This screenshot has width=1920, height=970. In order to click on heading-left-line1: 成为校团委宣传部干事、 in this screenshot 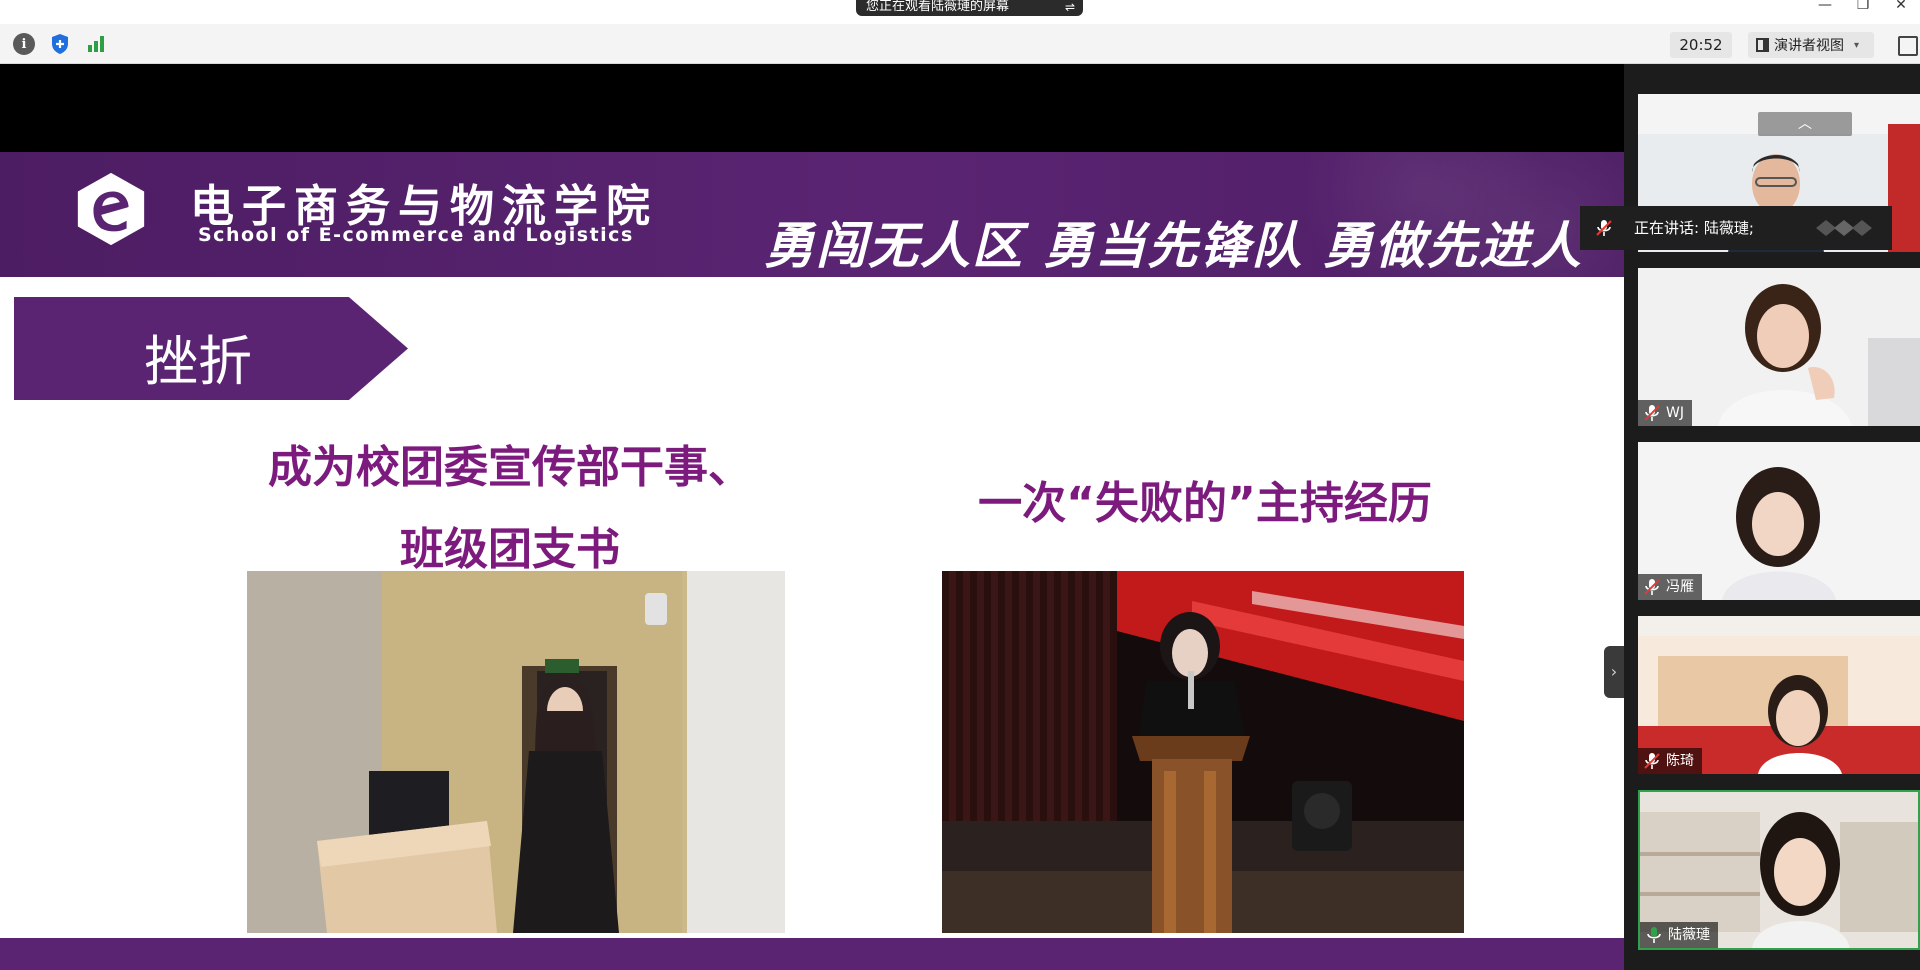, I will do `click(510, 467)`.